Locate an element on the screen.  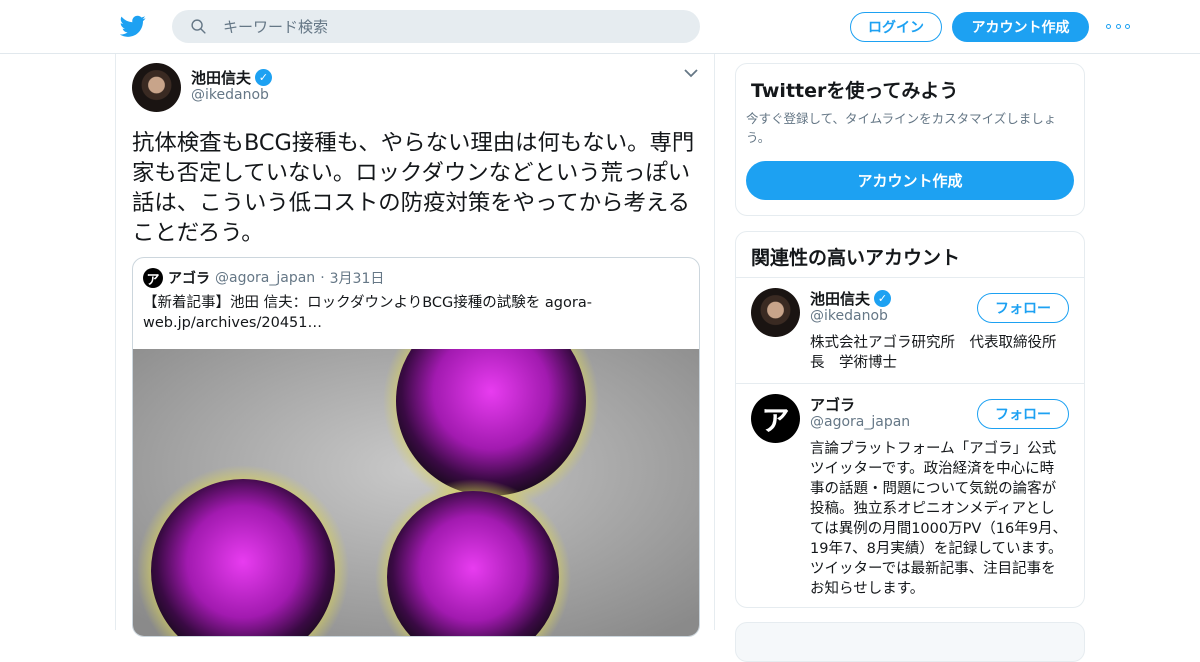
quoted-avatar: ア is located at coordinates (153, 278).